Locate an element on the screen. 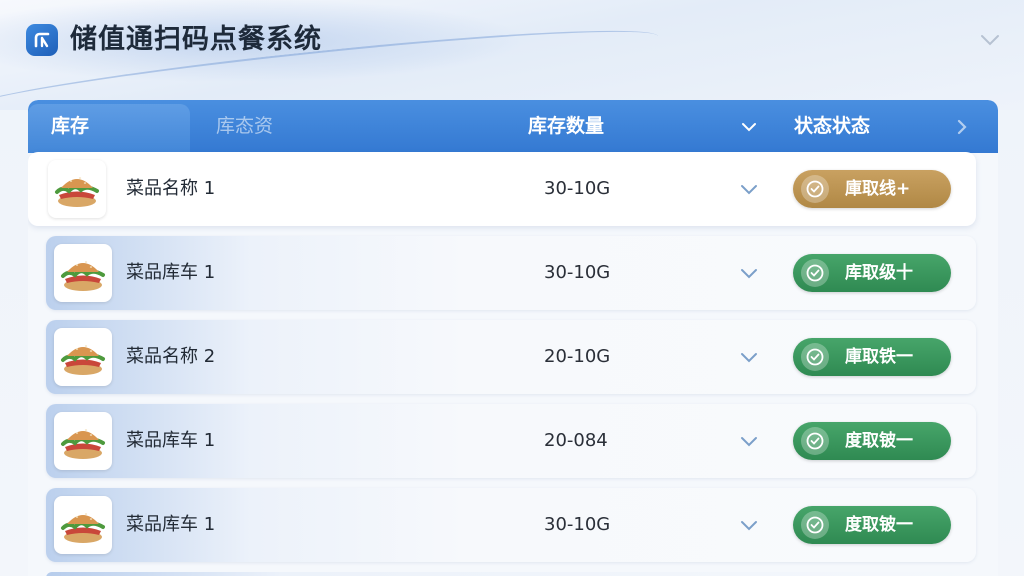 The image size is (1024, 576). status-label: 库取级十 is located at coordinates (879, 273).